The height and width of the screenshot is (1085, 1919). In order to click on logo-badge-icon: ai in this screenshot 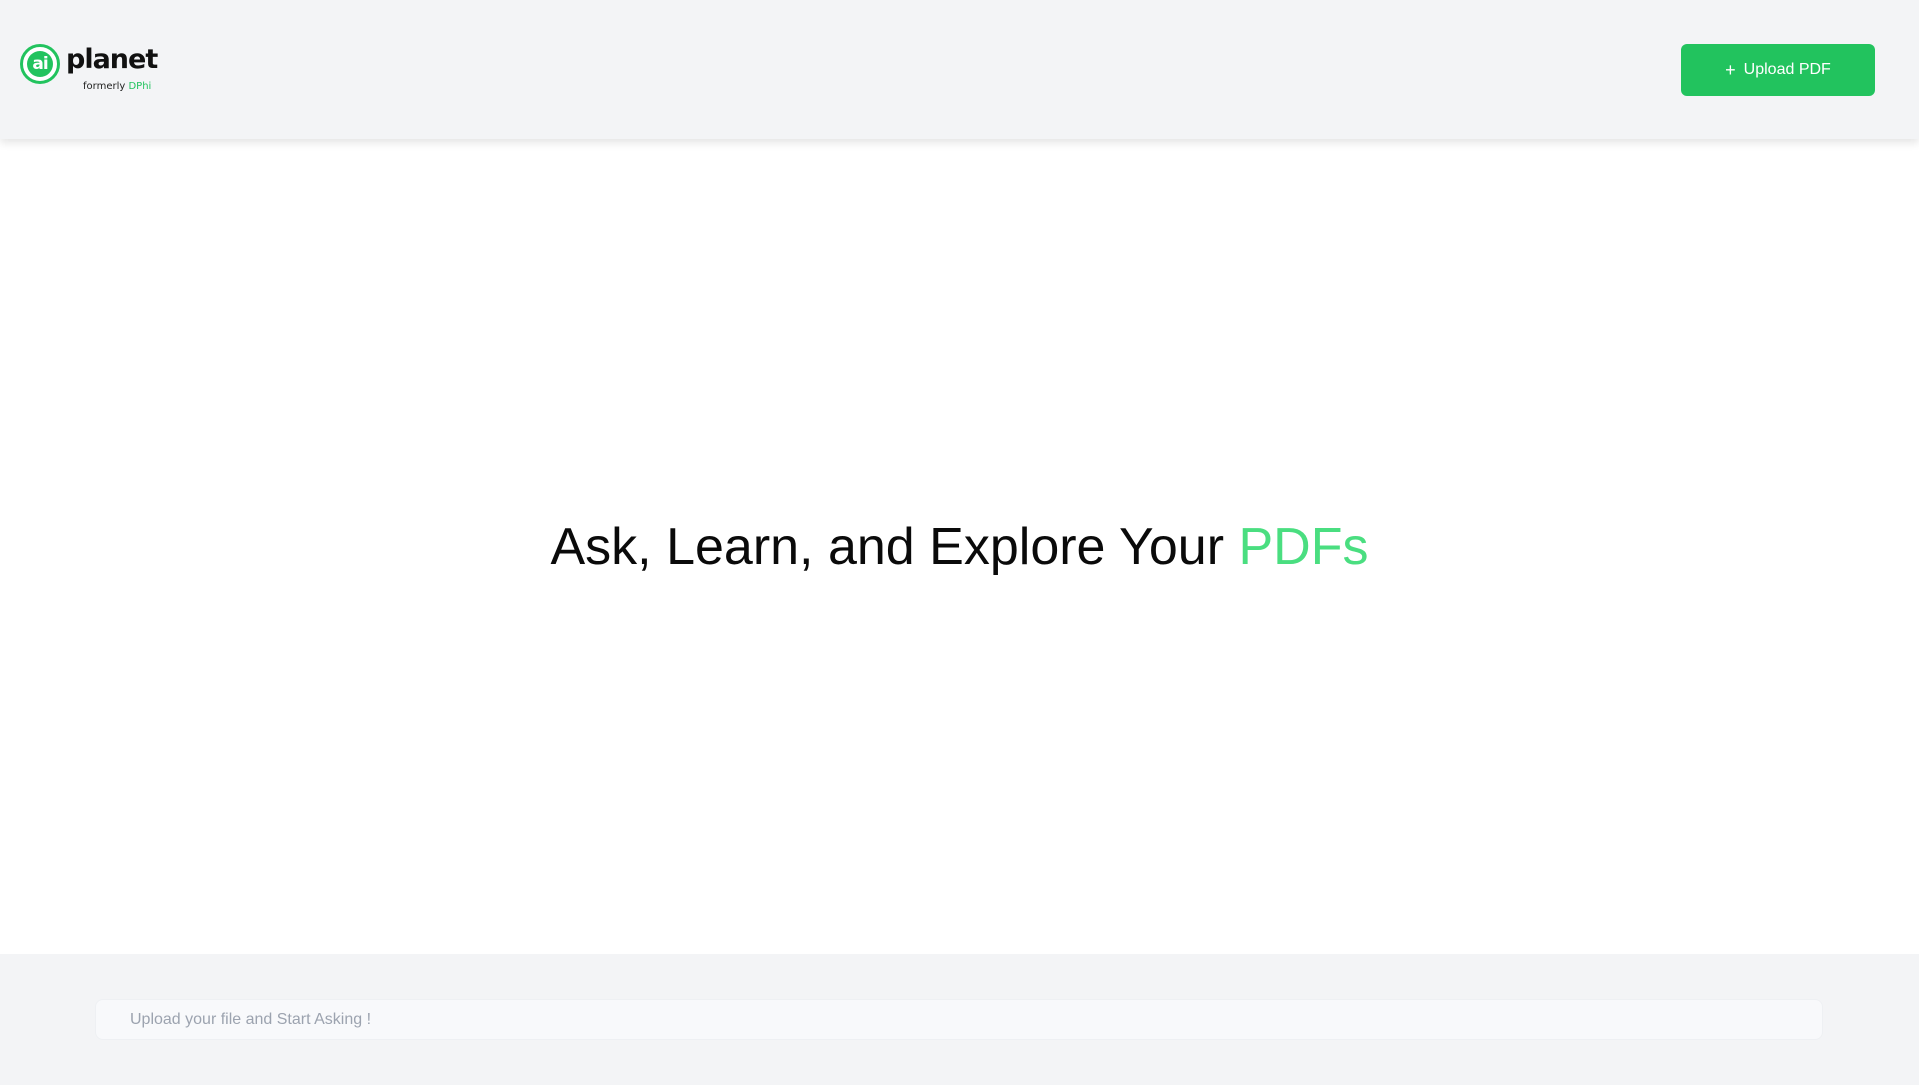, I will do `click(40, 64)`.